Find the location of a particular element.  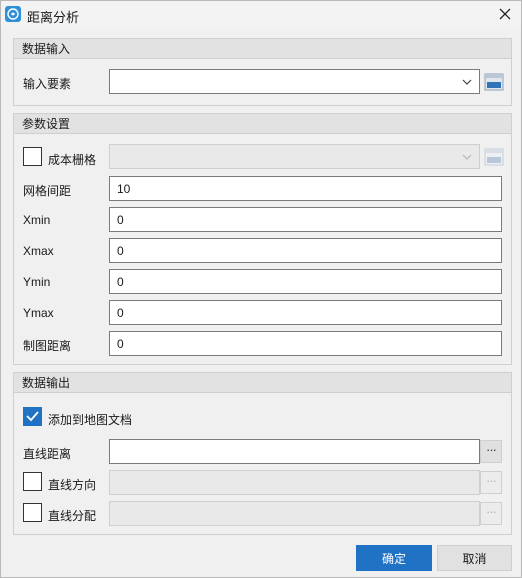

map-distance-value: 0 is located at coordinates (120, 344).